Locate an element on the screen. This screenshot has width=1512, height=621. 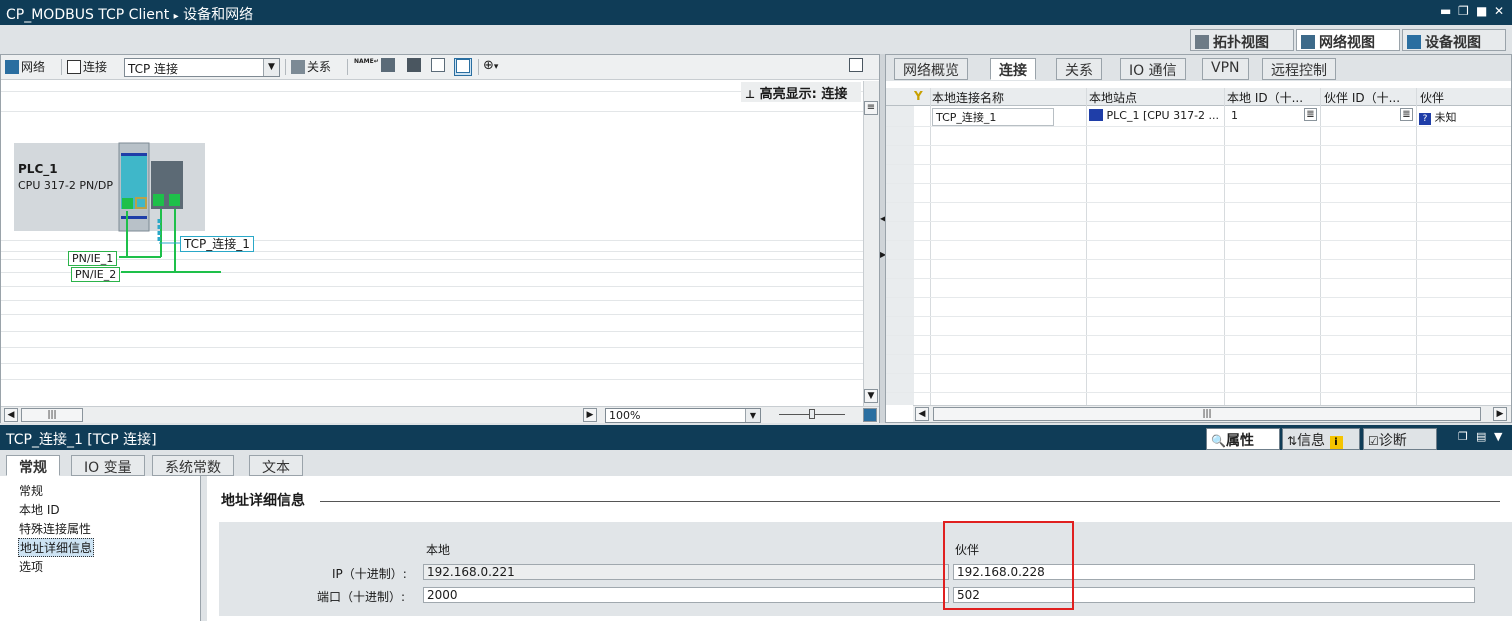
canvas-horizontal-scrollbar: ◀ ||| ▶ 100% ▼ is located at coordinates (440, 414).